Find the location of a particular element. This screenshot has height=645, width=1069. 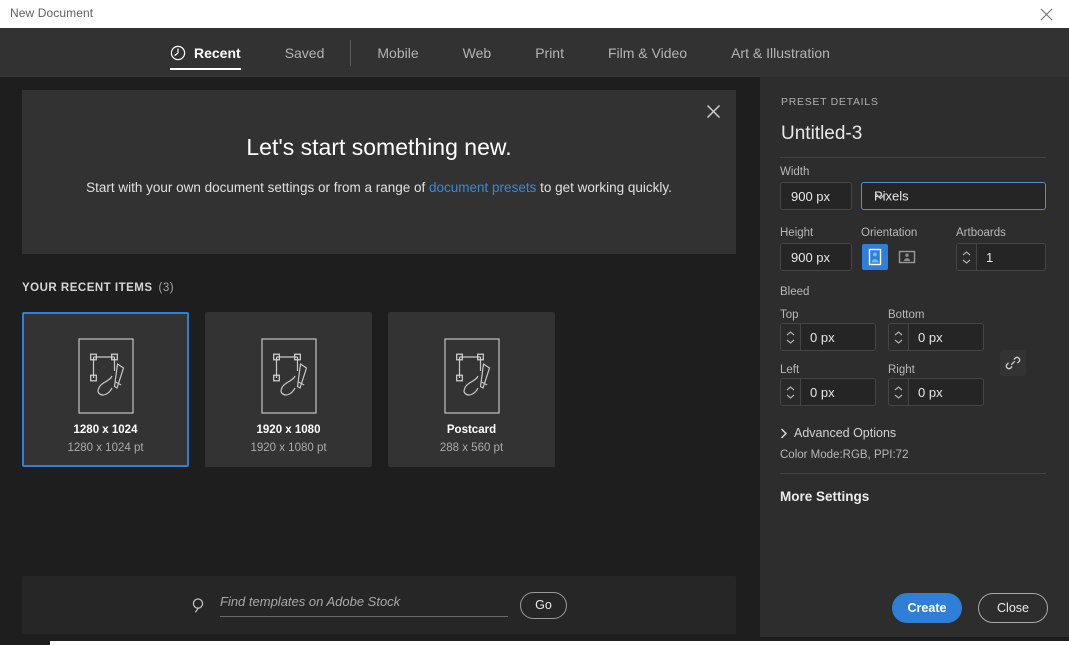

tab-label: Recent is located at coordinates (217, 52).